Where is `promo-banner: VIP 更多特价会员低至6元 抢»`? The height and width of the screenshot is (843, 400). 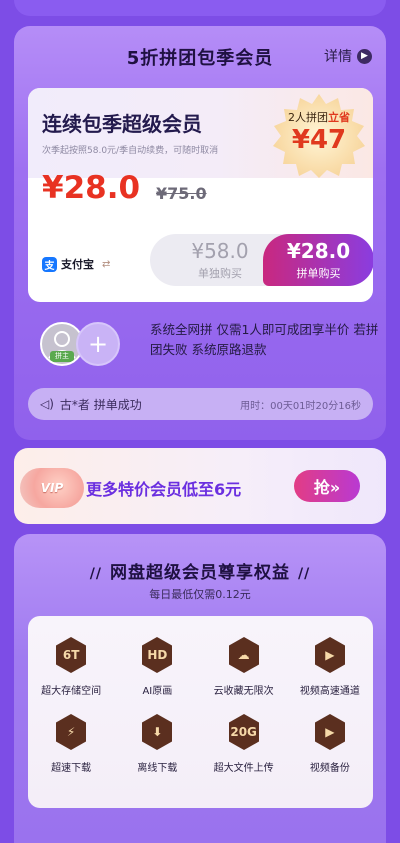 promo-banner: VIP 更多特价会员低至6元 抢» is located at coordinates (200, 486).